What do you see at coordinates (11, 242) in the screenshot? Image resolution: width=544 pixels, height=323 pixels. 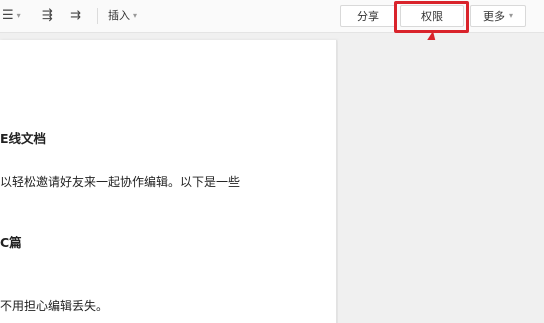 I see `doc-heading-2: C篇` at bounding box center [11, 242].